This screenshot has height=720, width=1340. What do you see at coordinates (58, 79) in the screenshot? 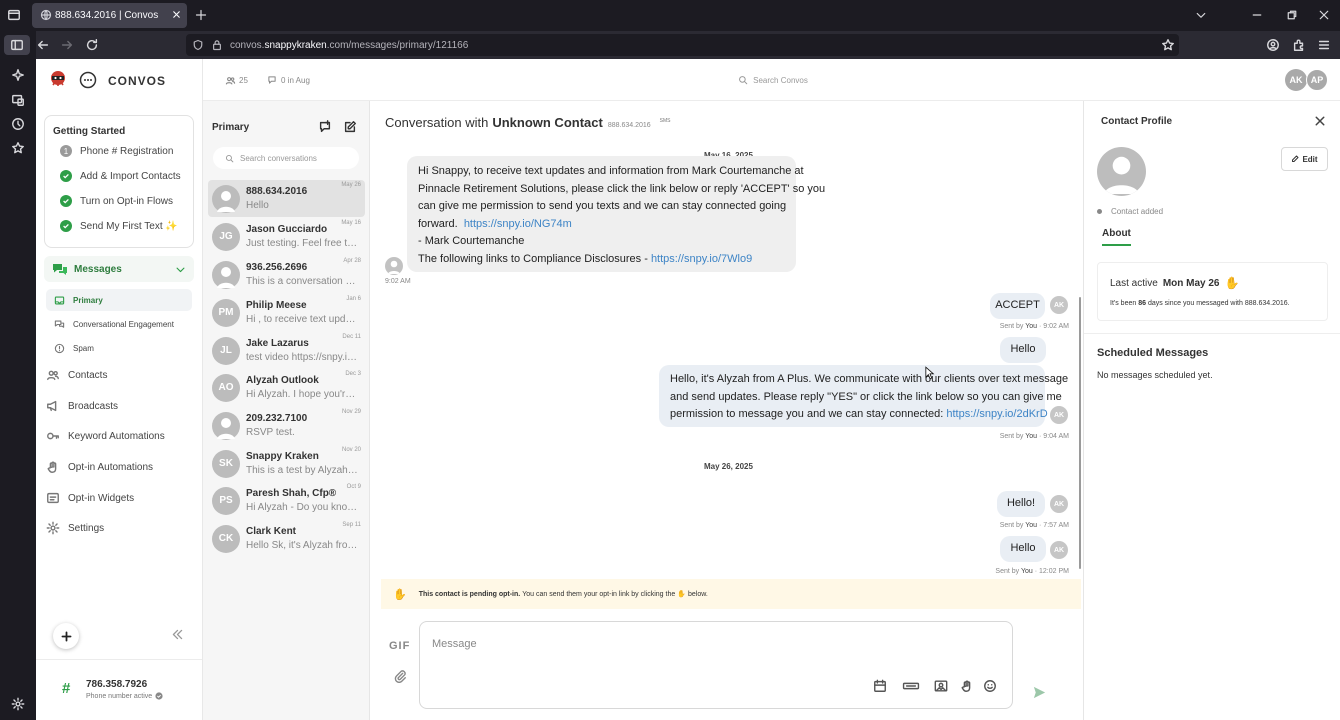
I see `brand-logo-icon` at bounding box center [58, 79].